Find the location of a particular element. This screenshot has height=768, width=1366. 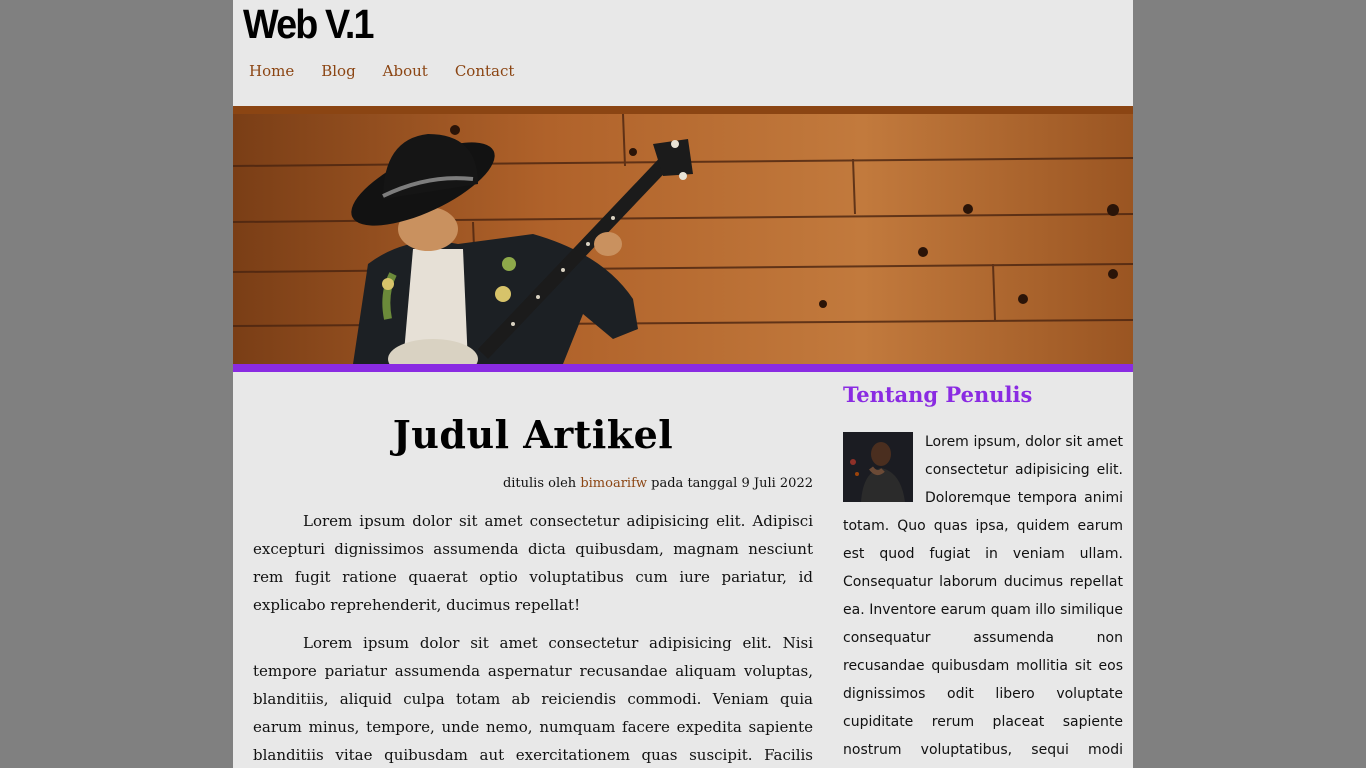

author-avatar is located at coordinates (878, 467).